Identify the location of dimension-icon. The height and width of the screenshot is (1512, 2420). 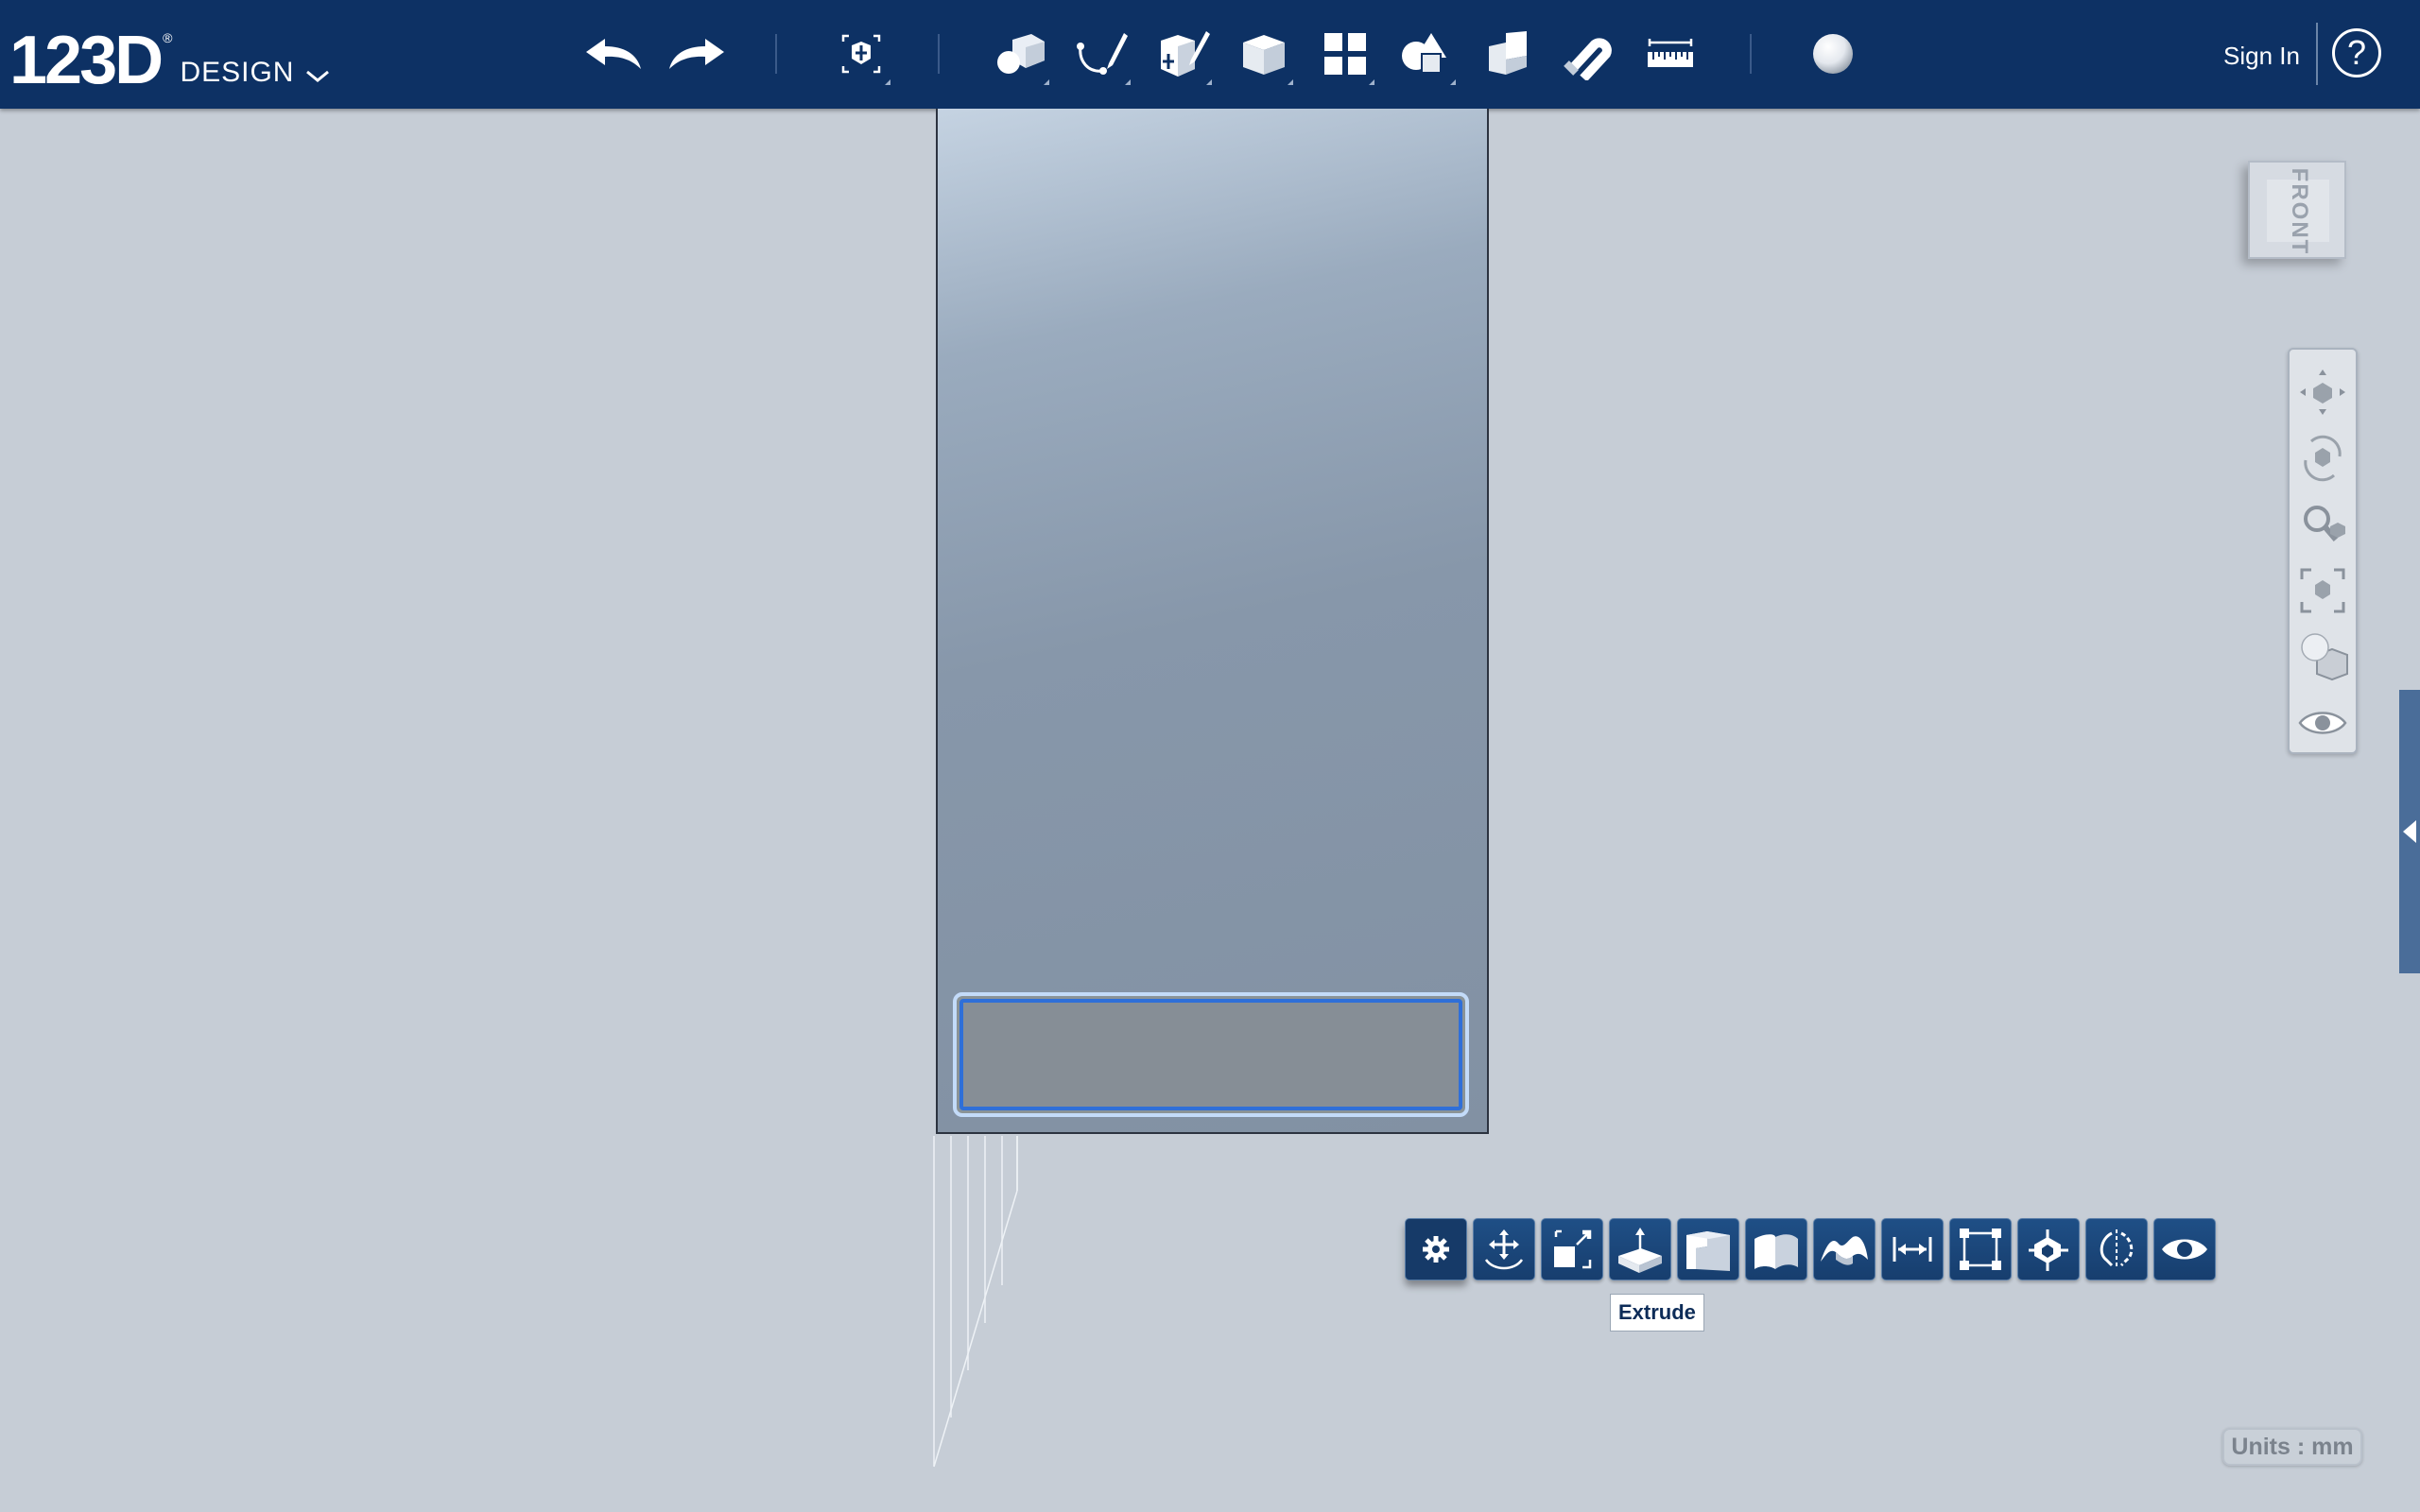
(1912, 1249).